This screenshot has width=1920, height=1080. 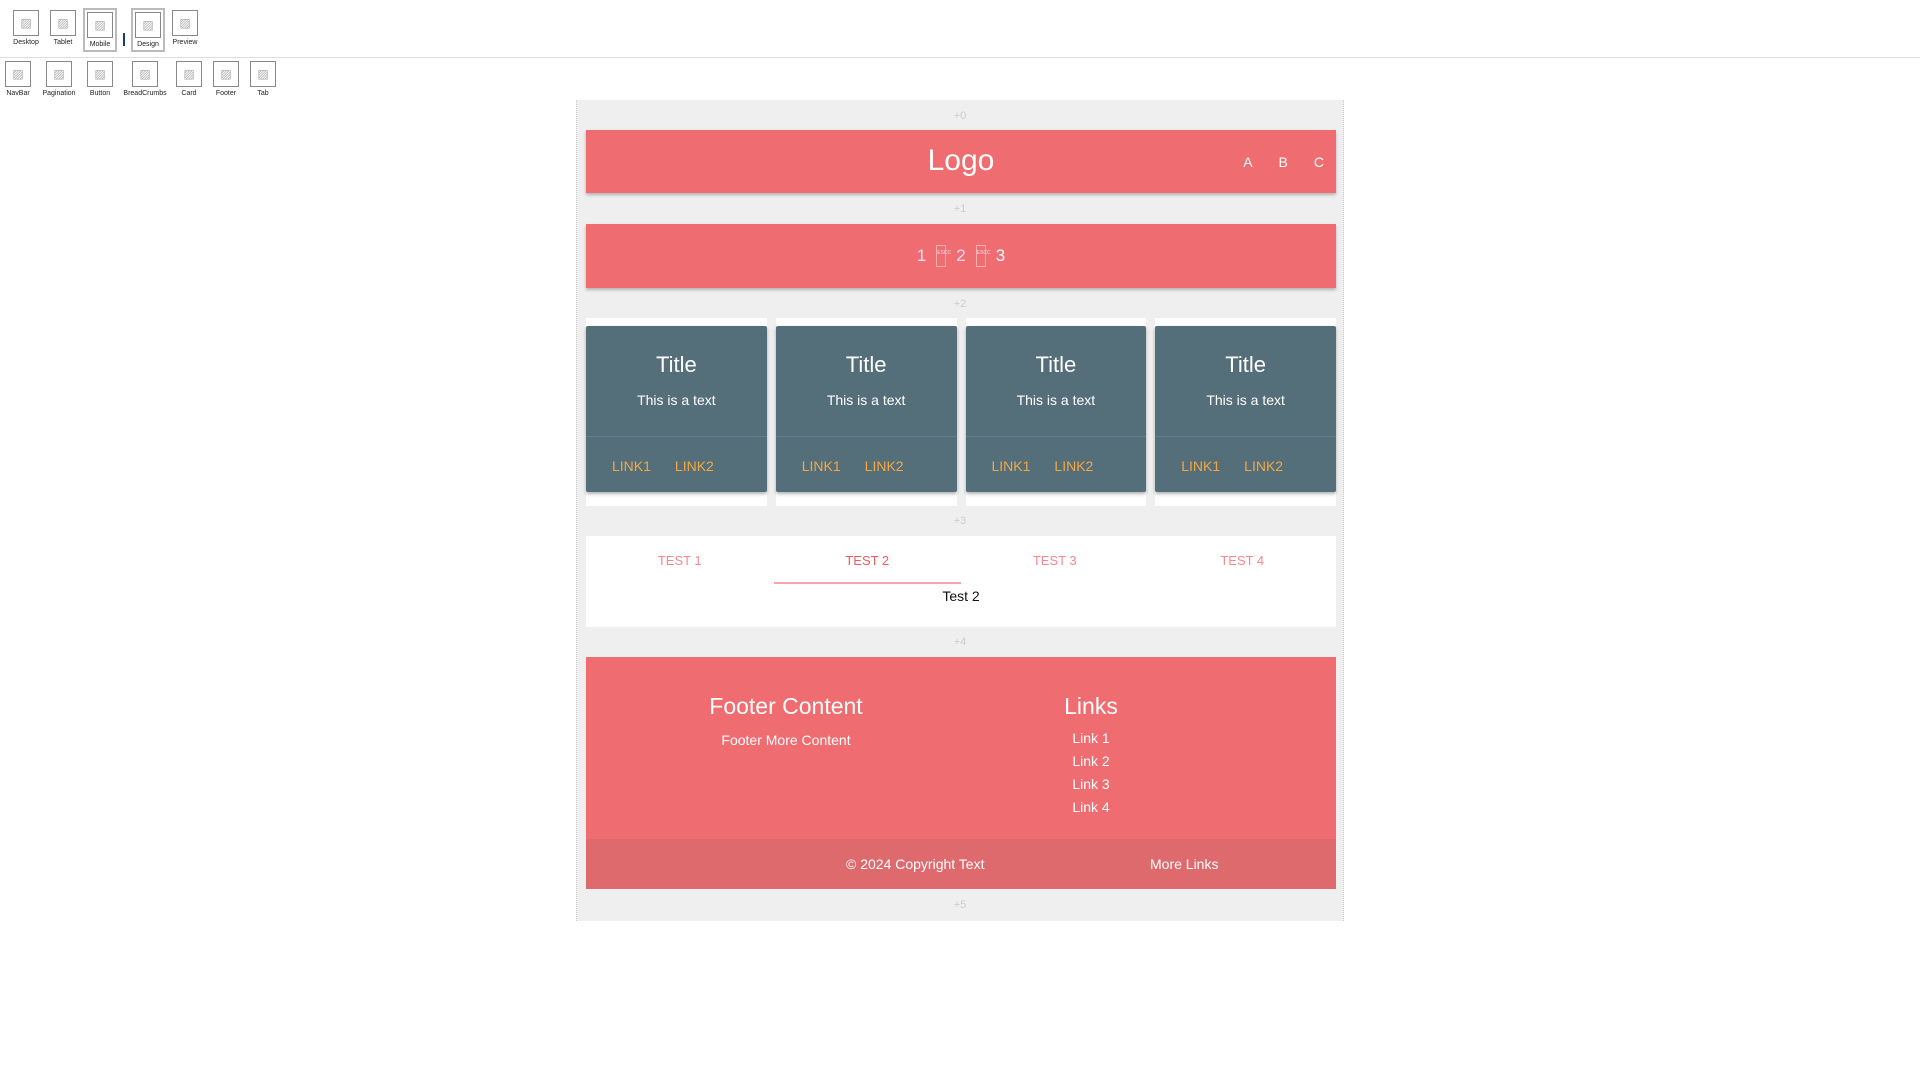 What do you see at coordinates (680, 560) in the screenshot?
I see `tab-test-1: TEST 1` at bounding box center [680, 560].